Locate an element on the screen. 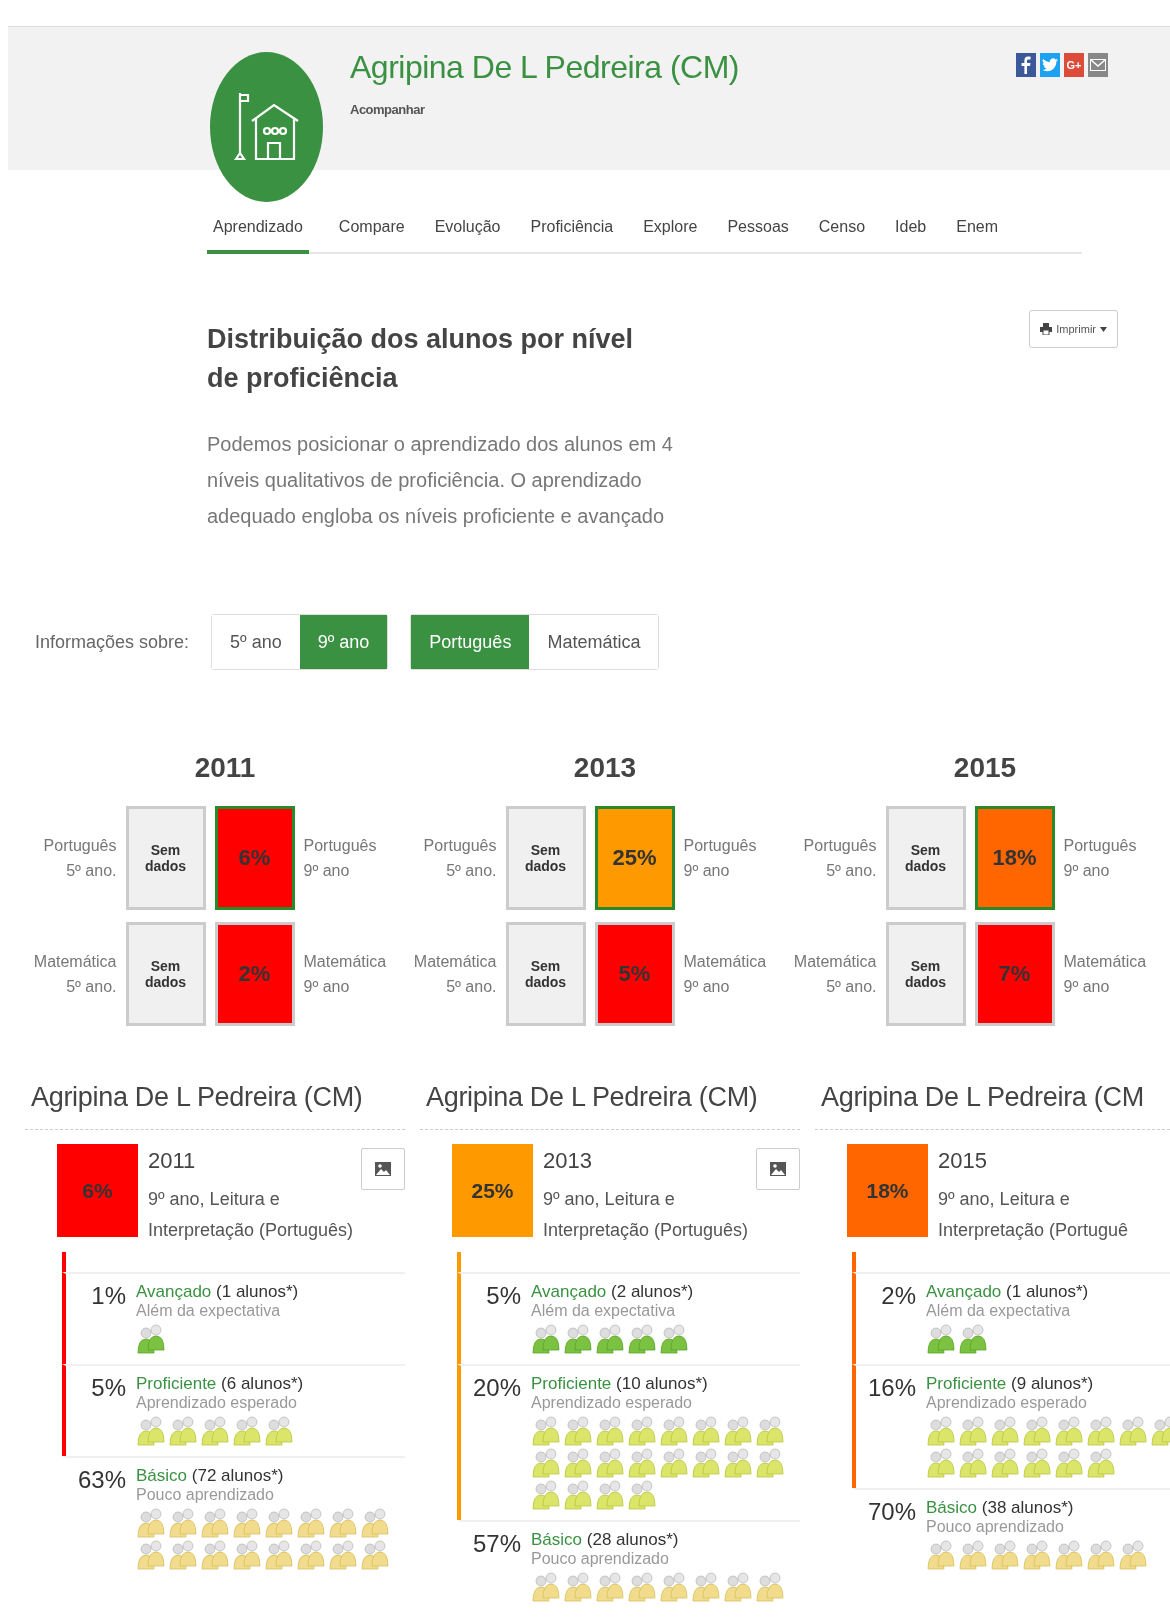  twitter-icon is located at coordinates (1050, 65).